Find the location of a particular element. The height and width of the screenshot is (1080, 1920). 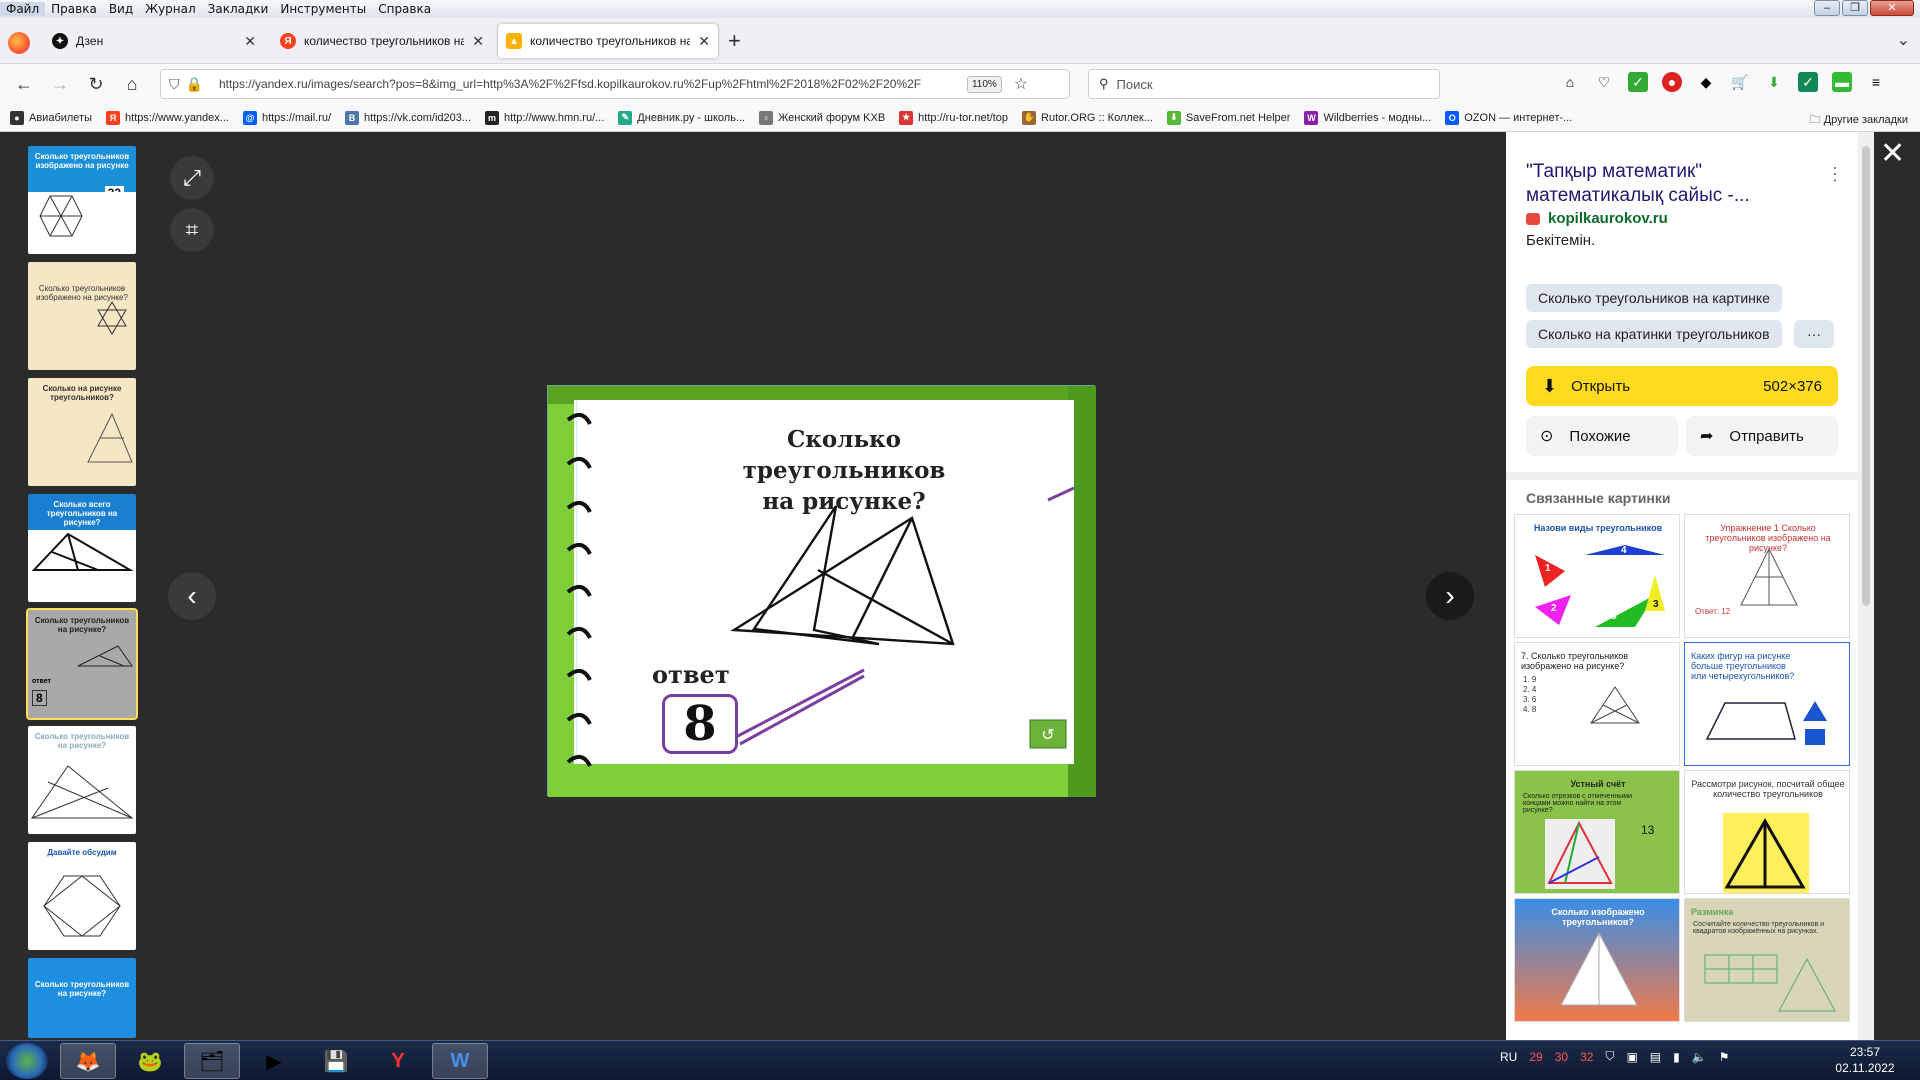

word-icon: W is located at coordinates (460, 1061).